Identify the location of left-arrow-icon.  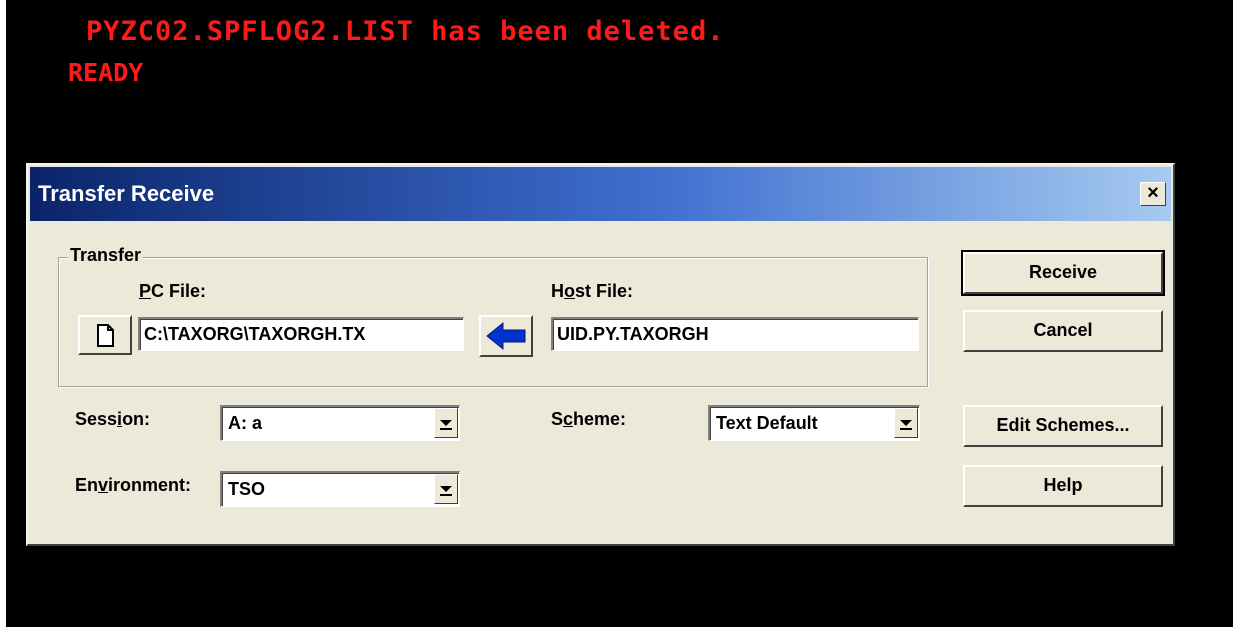
(506, 336).